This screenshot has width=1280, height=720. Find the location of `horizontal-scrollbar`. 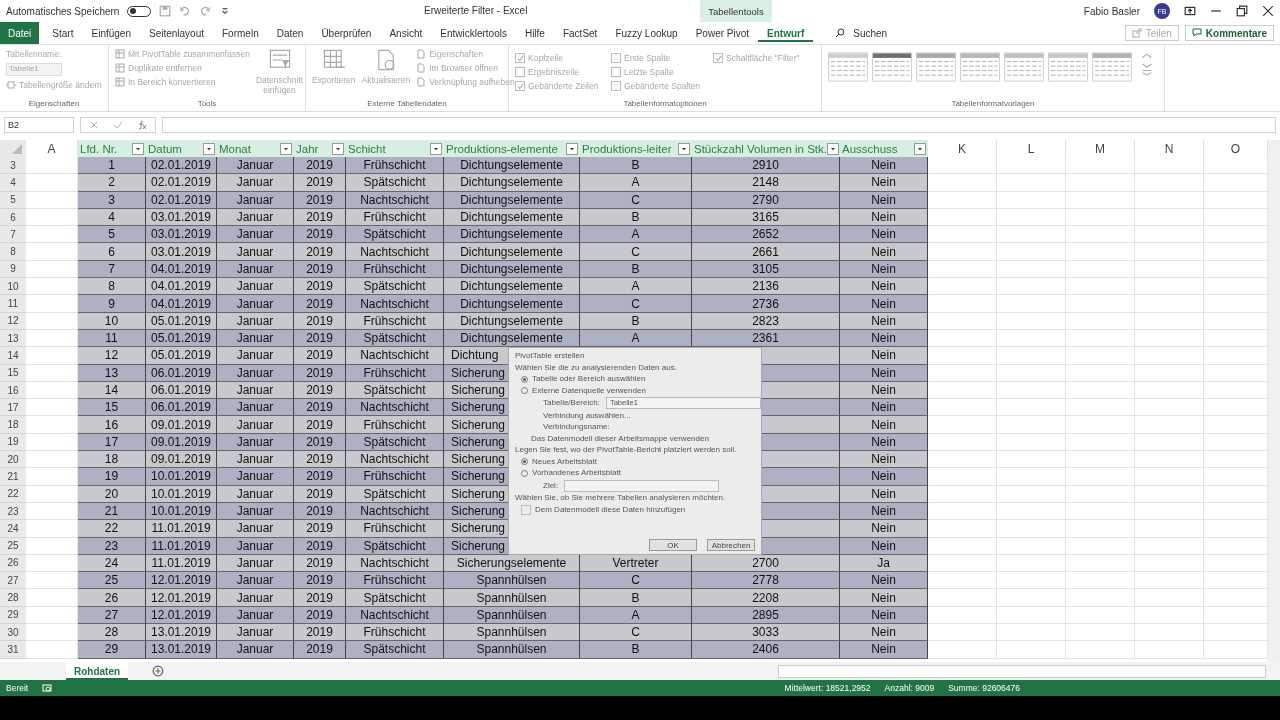

horizontal-scrollbar is located at coordinates (1022, 671).